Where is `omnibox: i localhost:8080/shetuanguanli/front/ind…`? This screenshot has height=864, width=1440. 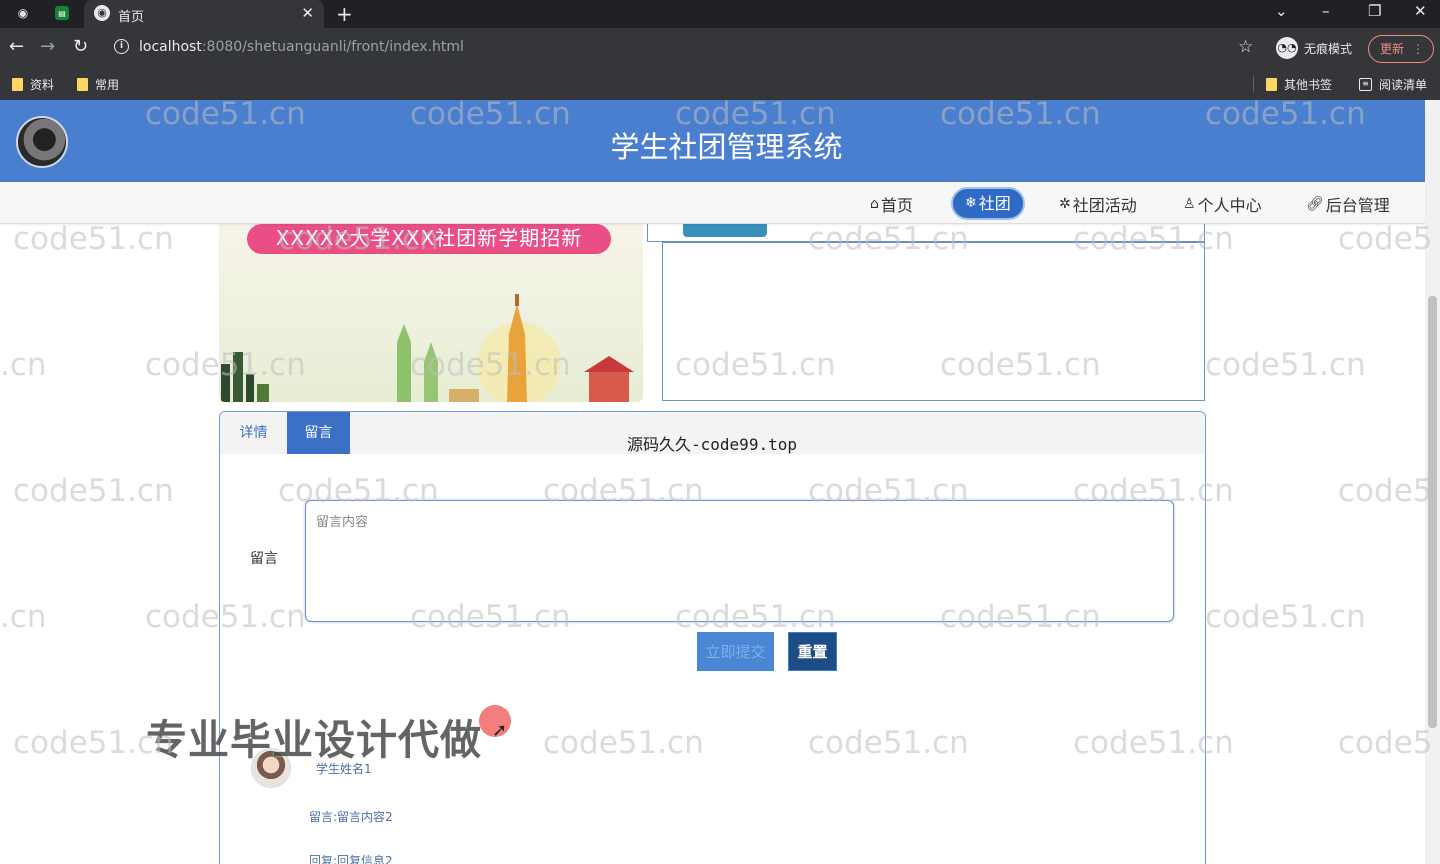
omnibox: i localhost:8080/shetuanguanli/front/ind… is located at coordinates (684, 48).